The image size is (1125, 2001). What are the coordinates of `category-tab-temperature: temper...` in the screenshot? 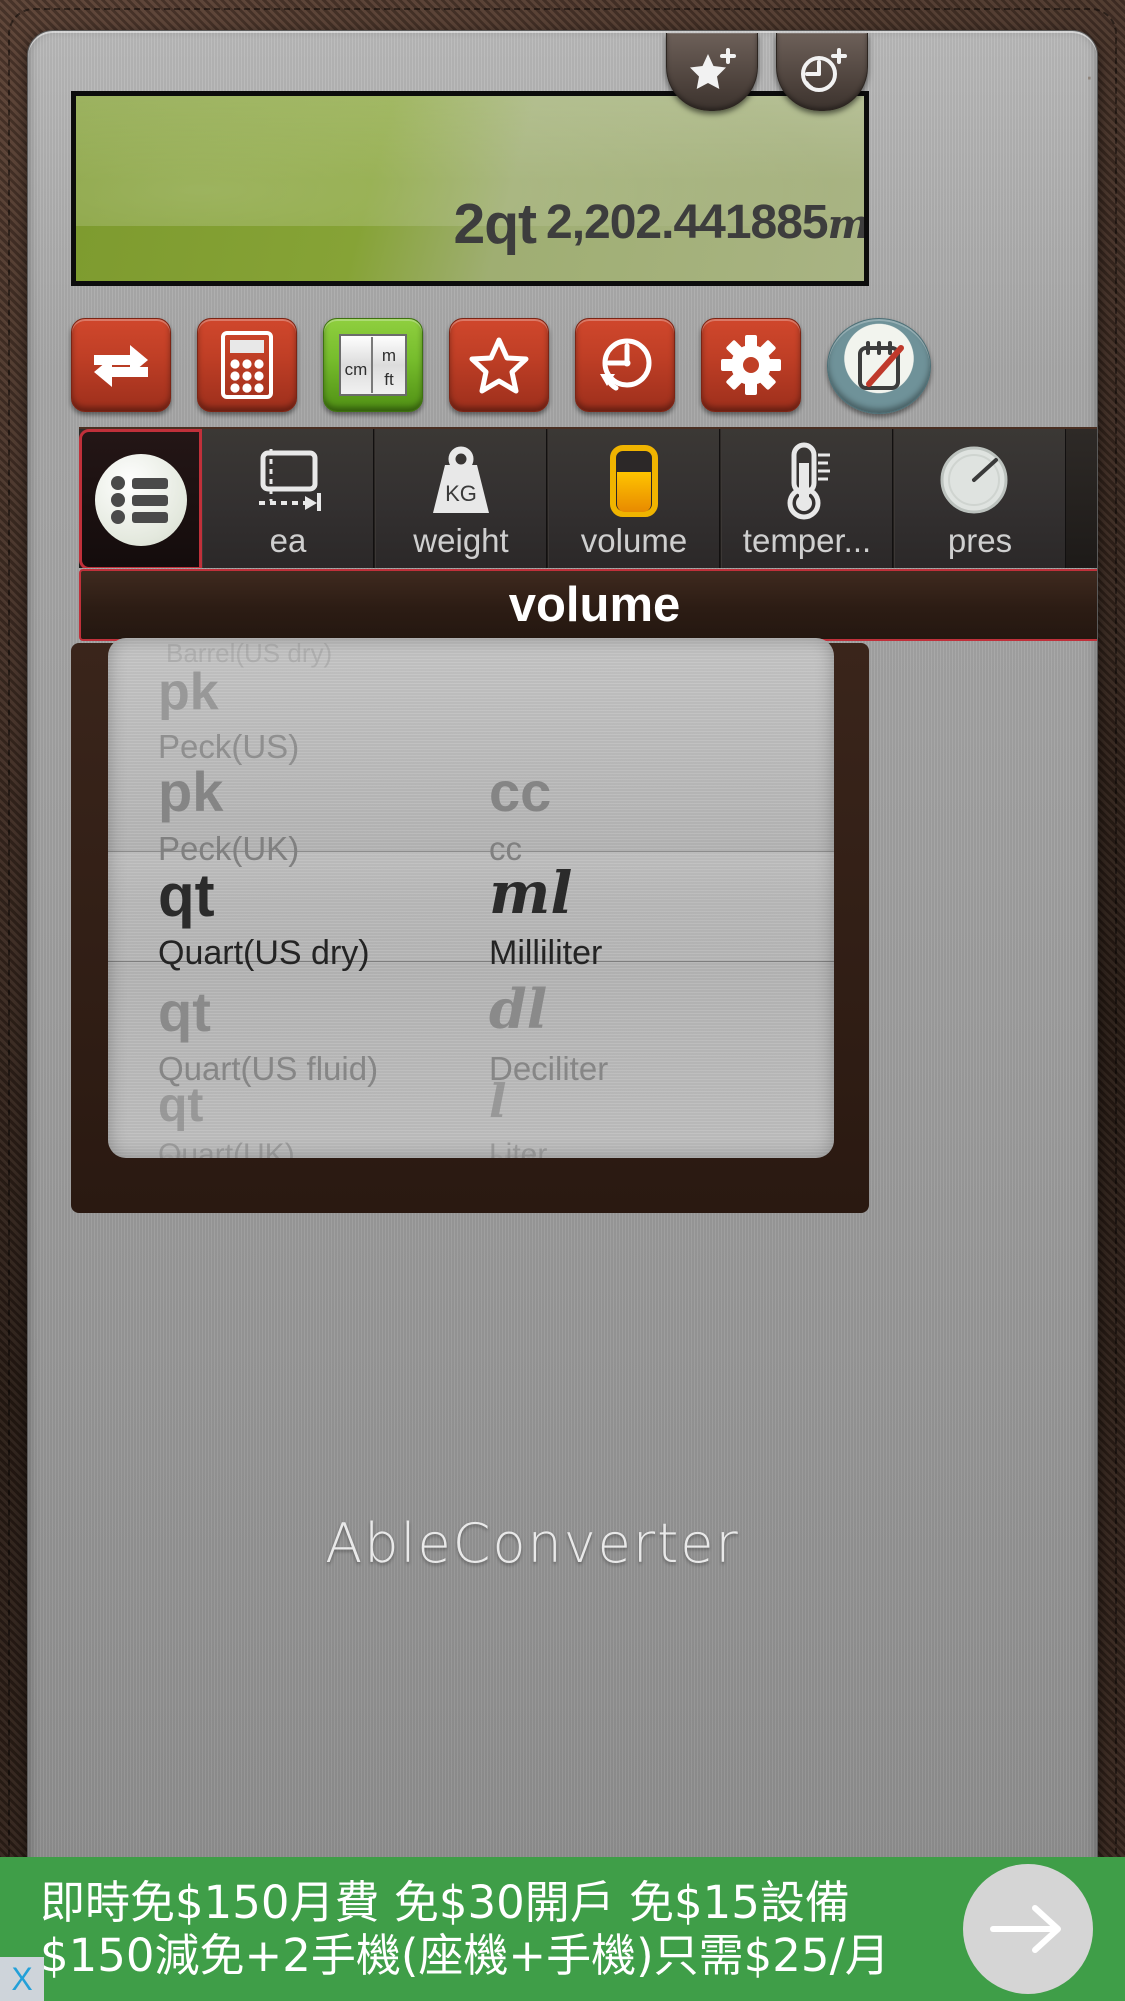 It's located at (807, 498).